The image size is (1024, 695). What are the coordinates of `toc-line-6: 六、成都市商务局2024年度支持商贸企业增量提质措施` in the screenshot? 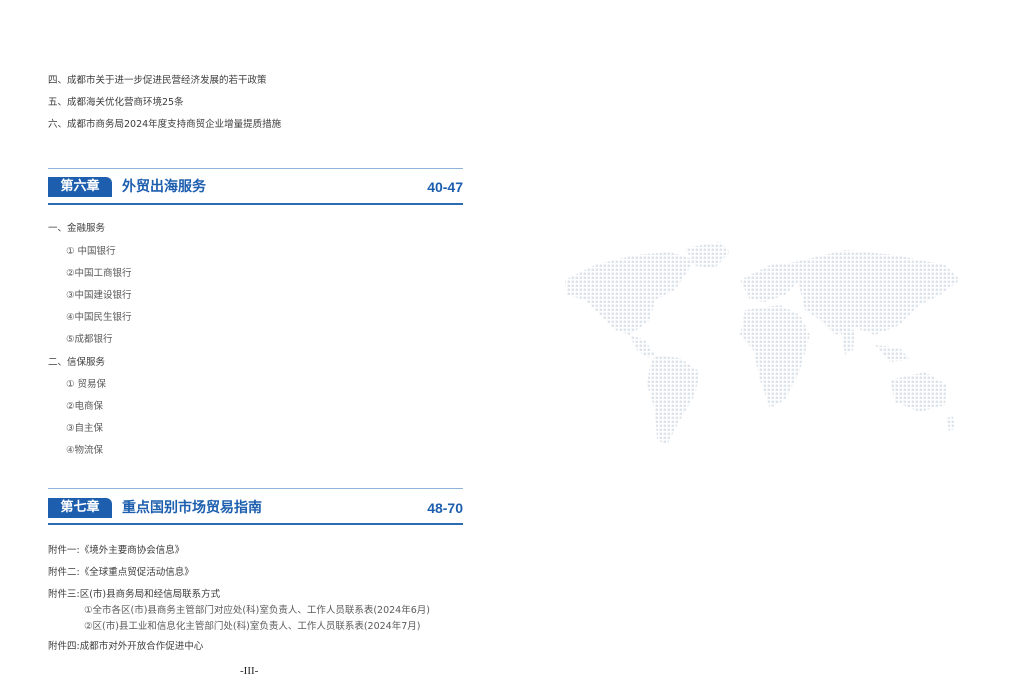 It's located at (165, 124).